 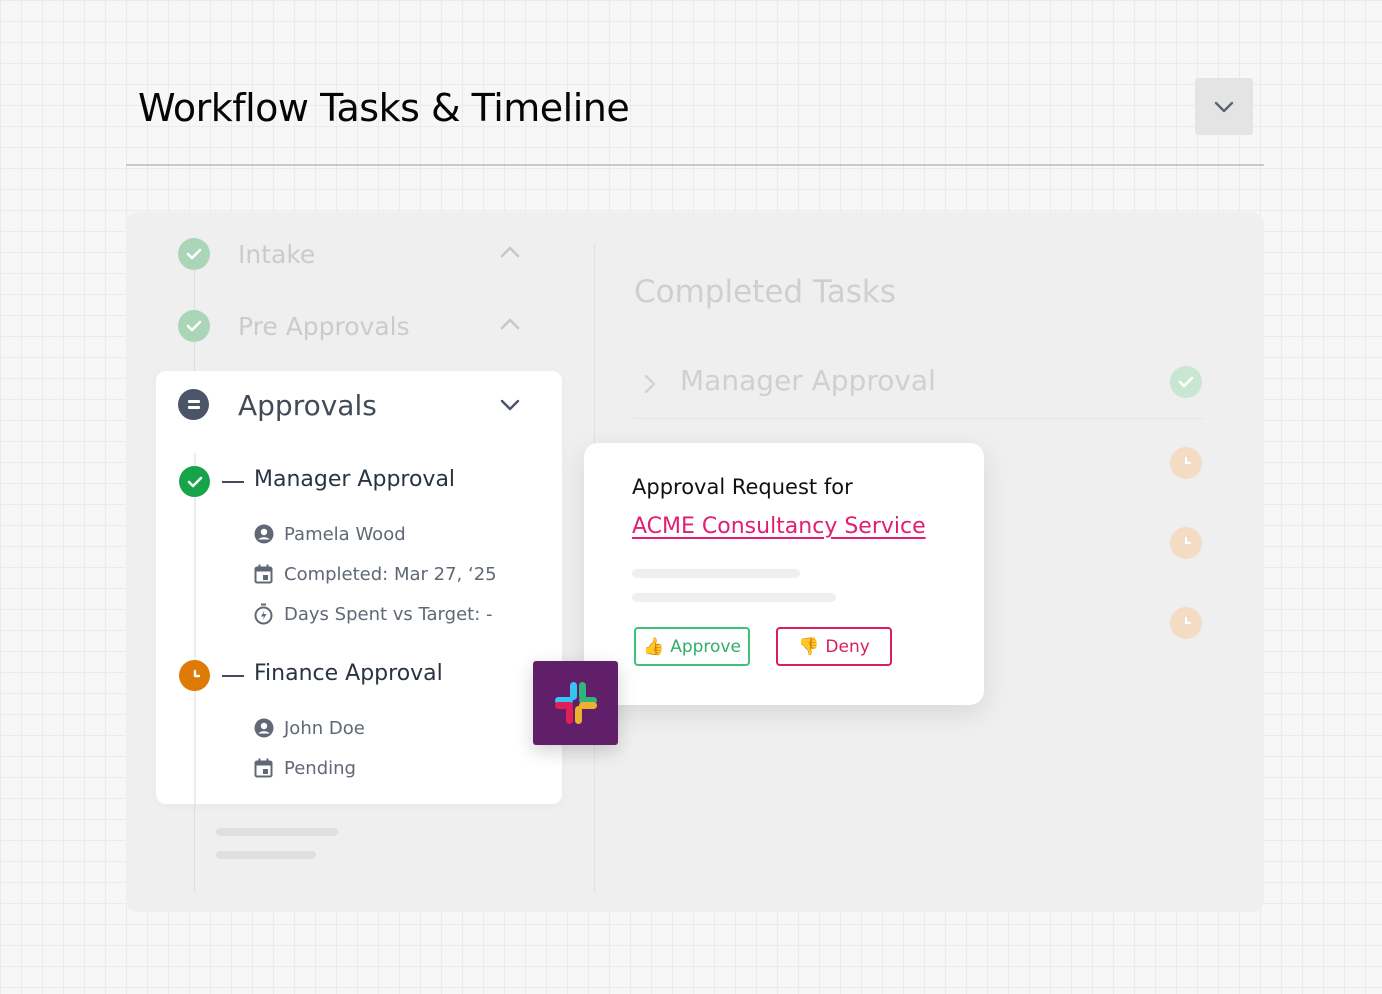 I want to click on days-text: Days Spent vs Target: -, so click(x=388, y=614).